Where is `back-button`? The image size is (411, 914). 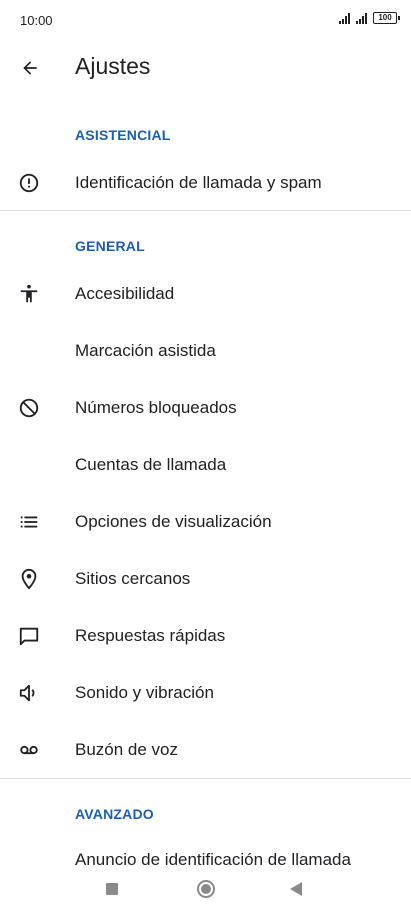
back-button is located at coordinates (30, 68).